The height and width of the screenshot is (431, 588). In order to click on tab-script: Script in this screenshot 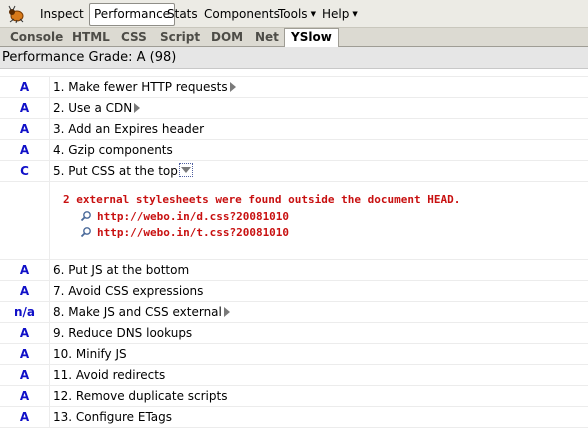, I will do `click(180, 38)`.